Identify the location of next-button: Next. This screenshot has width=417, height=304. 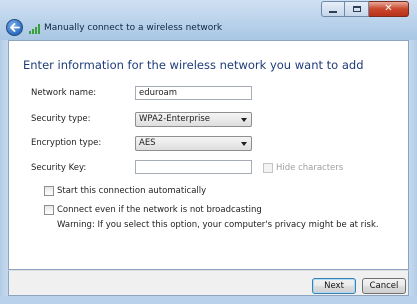
(334, 286).